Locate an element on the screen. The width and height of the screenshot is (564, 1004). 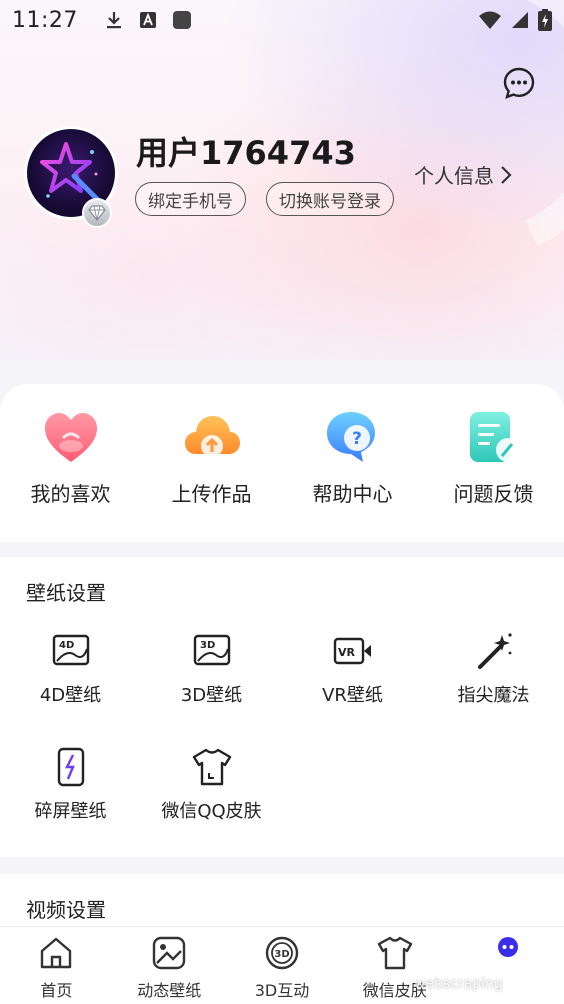
feat-label: VR壁纸 is located at coordinates (352, 695).